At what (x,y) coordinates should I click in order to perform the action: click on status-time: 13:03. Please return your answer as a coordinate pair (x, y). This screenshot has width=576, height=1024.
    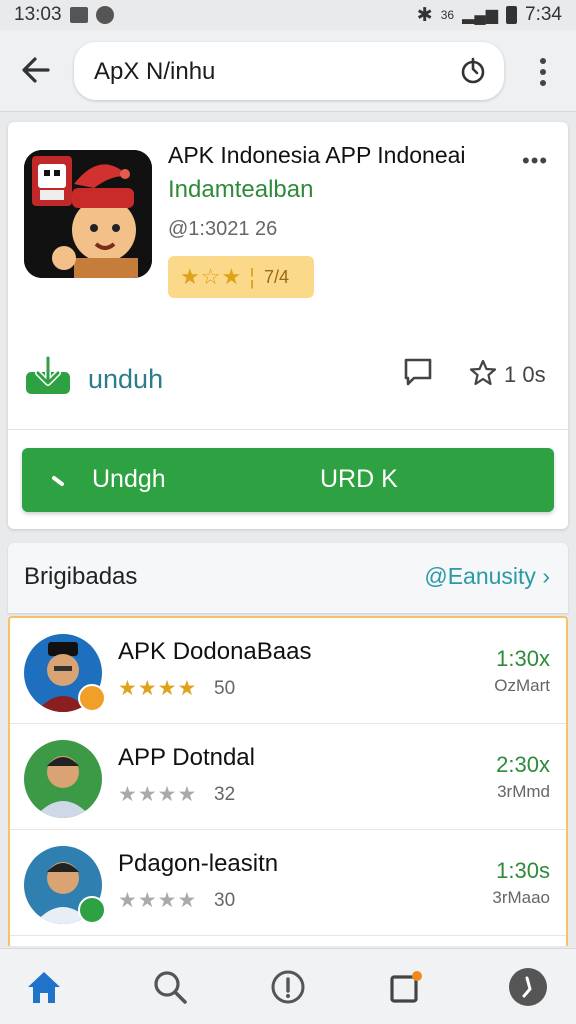
    Looking at the image, I should click on (38, 14).